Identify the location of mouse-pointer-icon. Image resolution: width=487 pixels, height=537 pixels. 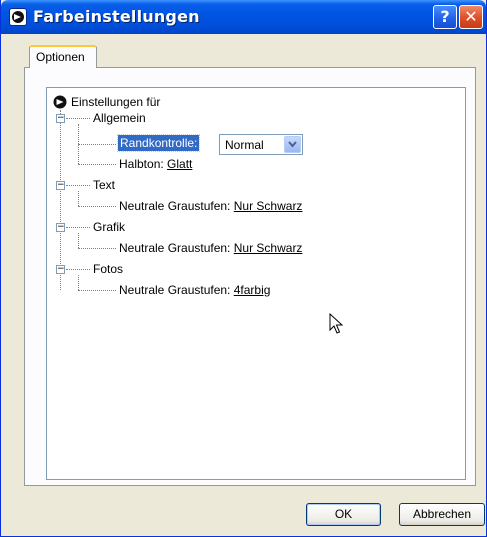
(336, 323).